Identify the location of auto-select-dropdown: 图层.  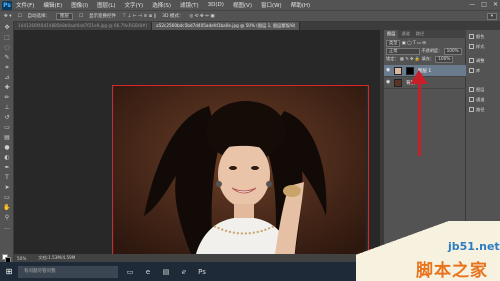
(65, 16).